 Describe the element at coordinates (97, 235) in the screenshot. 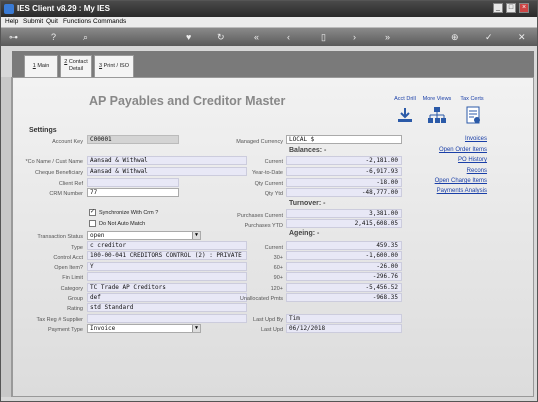

I see `transaction-status-value: open` at that location.